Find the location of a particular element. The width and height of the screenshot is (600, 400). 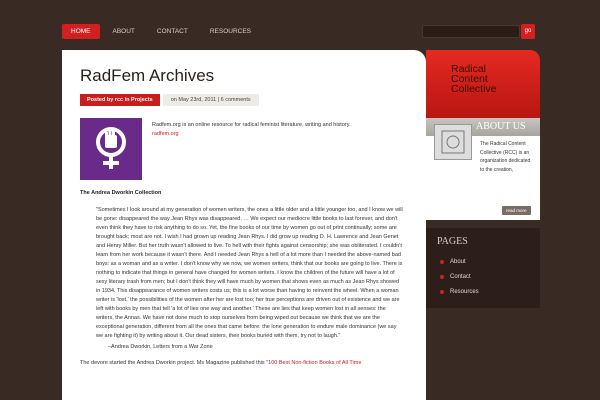

pages-item-about: About is located at coordinates (490, 261).